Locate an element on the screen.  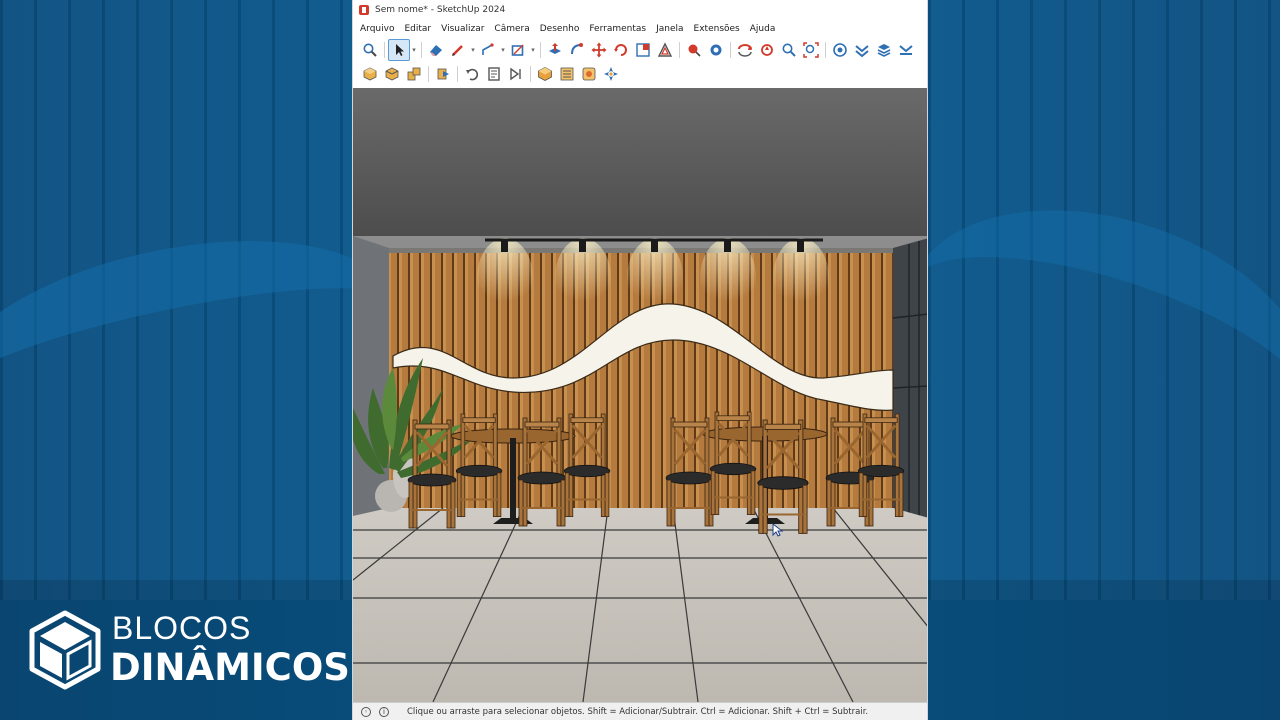
geo-location-icon: ◦ is located at coordinates (366, 711).